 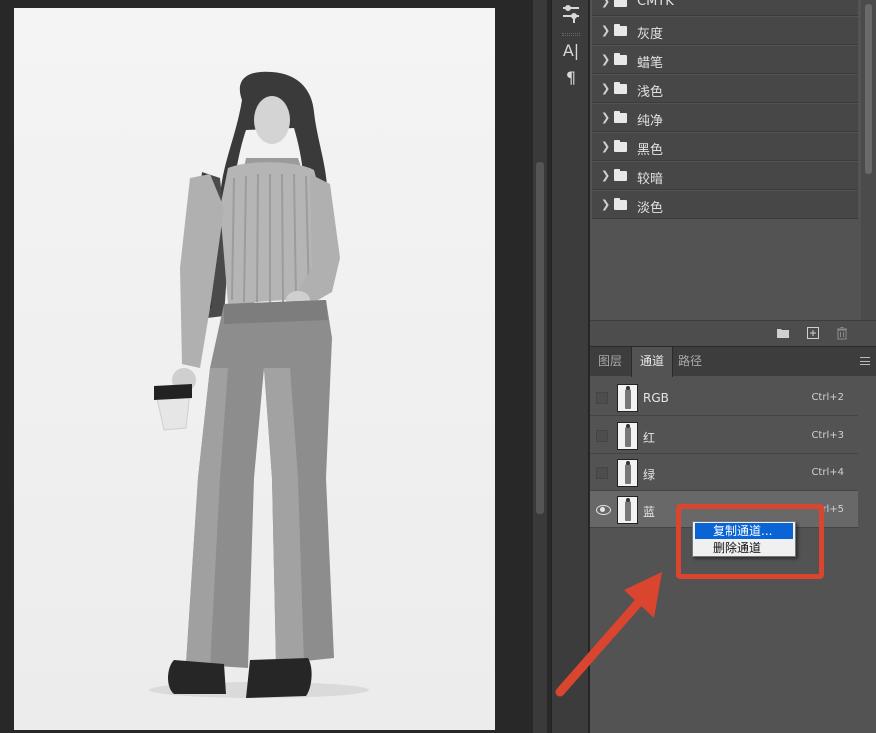 What do you see at coordinates (650, 92) in the screenshot?
I see `swatch-folder-label: 浅色` at bounding box center [650, 92].